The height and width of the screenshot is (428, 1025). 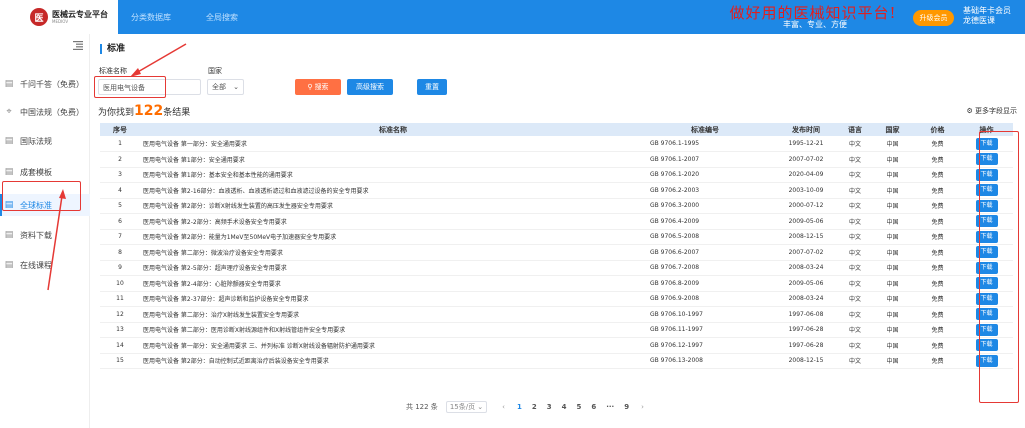 What do you see at coordinates (969, 111) in the screenshot?
I see `gear-icon: ⚙` at bounding box center [969, 111].